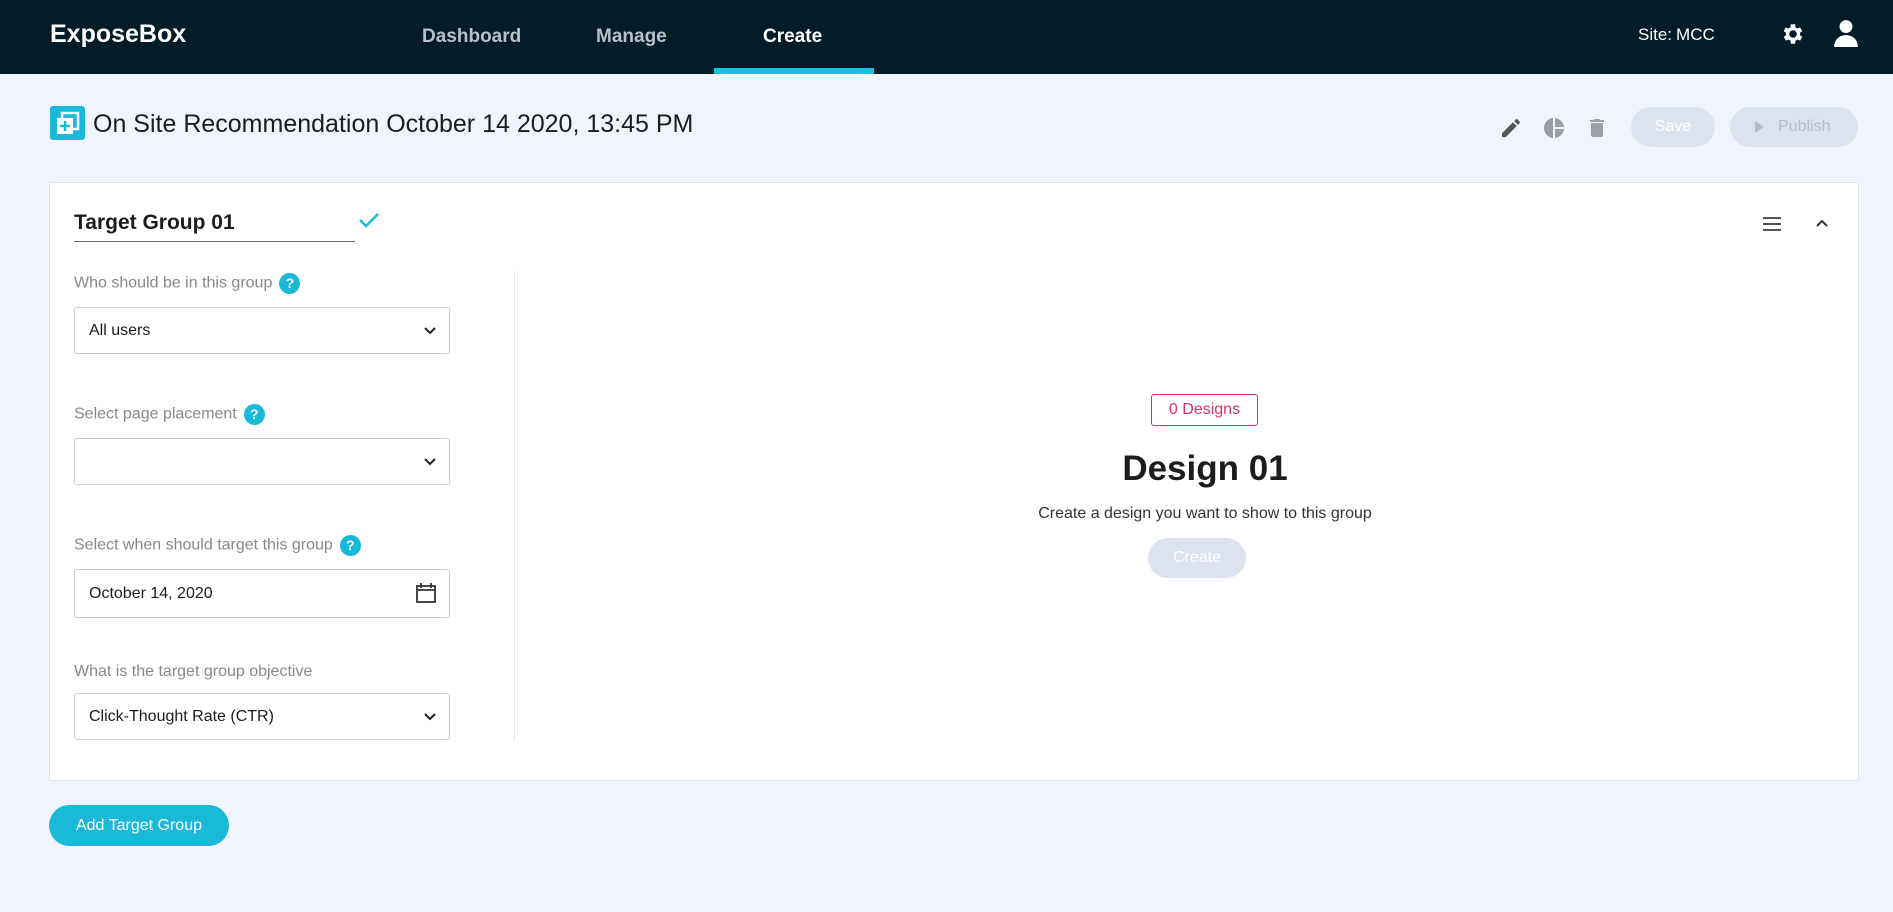 This screenshot has width=1893, height=912. Describe the element at coordinates (1793, 34) in the screenshot. I see `gear-icon` at that location.